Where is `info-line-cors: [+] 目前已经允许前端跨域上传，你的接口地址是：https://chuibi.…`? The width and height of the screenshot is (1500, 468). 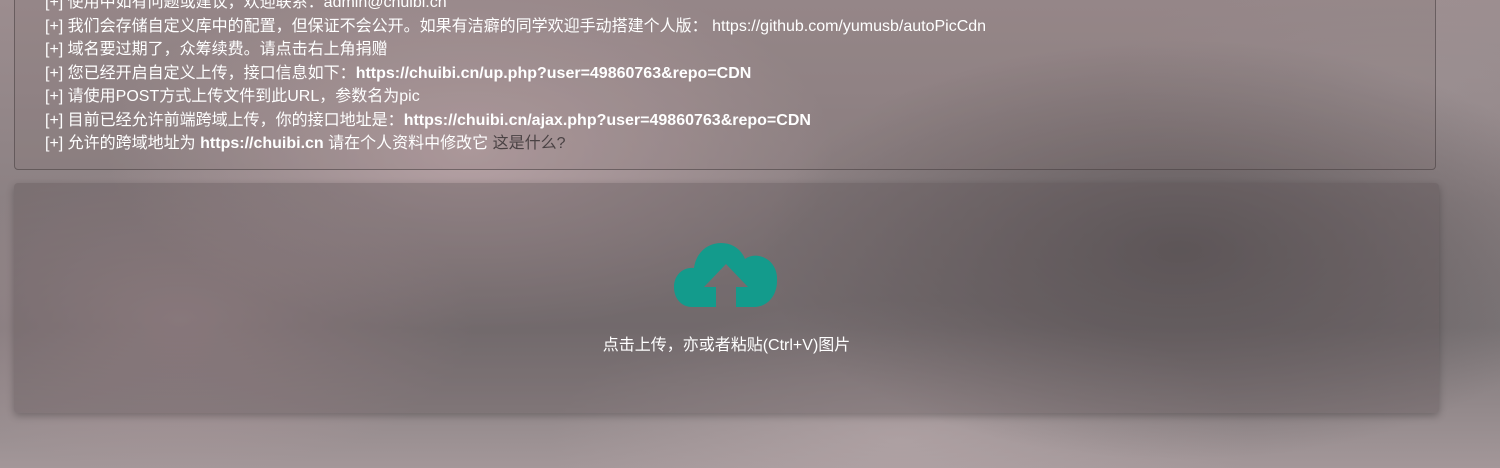 info-line-cors: [+] 目前已经允许前端跨域上传，你的接口地址是：https://chuibi.… is located at coordinates (515, 121).